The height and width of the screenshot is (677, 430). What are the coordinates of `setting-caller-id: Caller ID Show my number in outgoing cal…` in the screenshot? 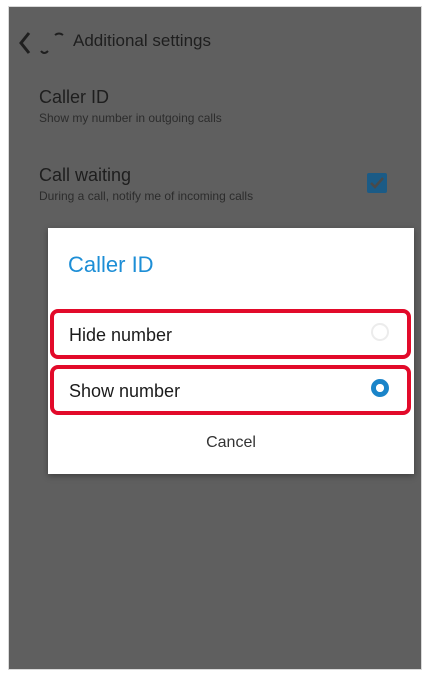 It's located at (219, 106).